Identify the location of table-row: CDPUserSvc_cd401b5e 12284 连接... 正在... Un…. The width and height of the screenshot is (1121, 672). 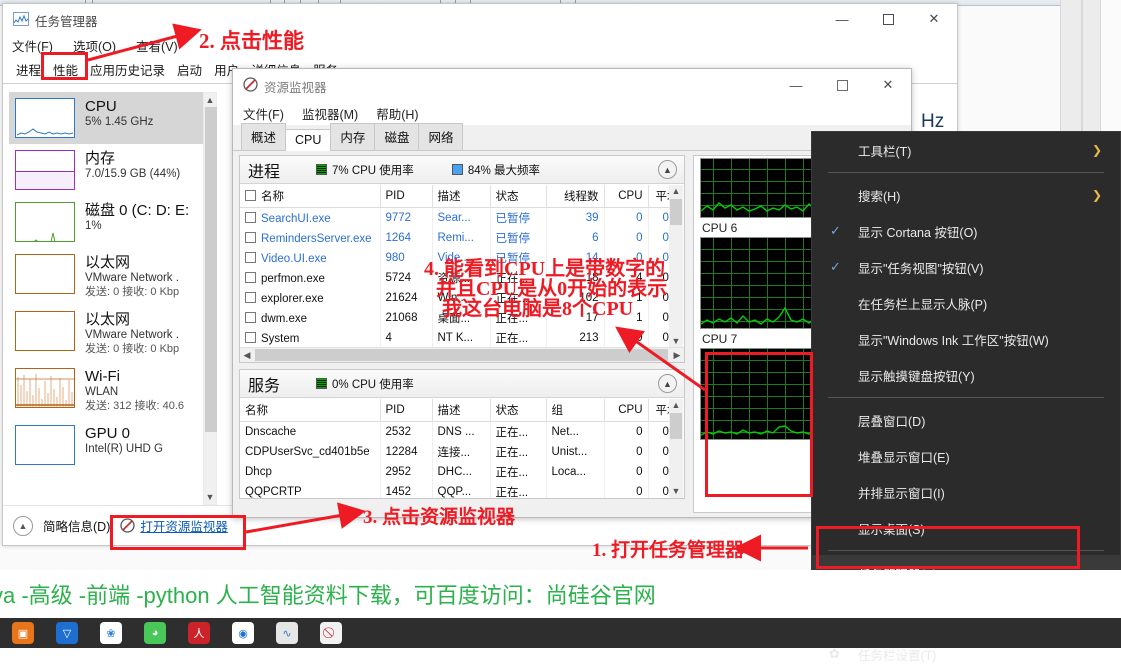
(454, 452).